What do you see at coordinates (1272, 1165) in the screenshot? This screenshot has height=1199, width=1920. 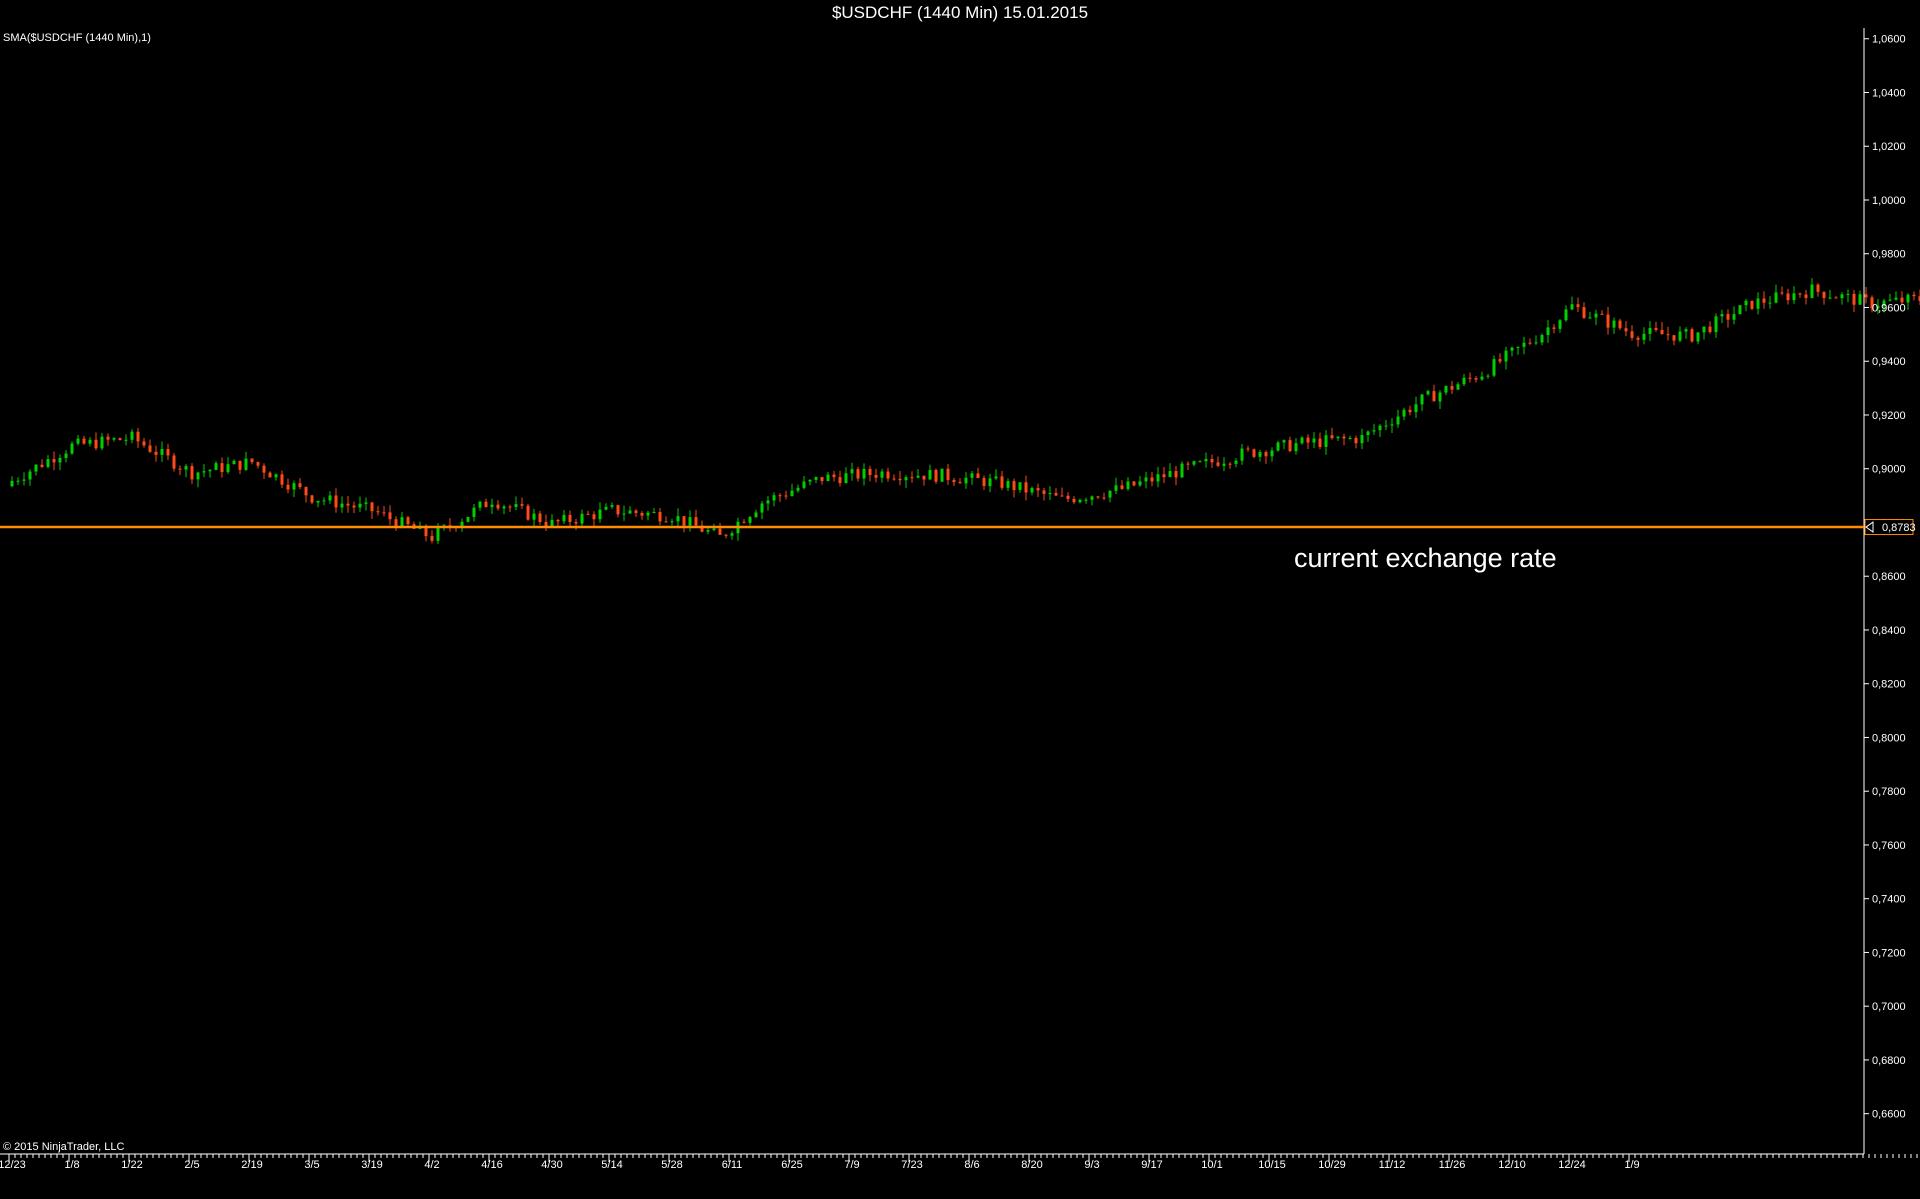 I see `time-tick-label: 10/15` at bounding box center [1272, 1165].